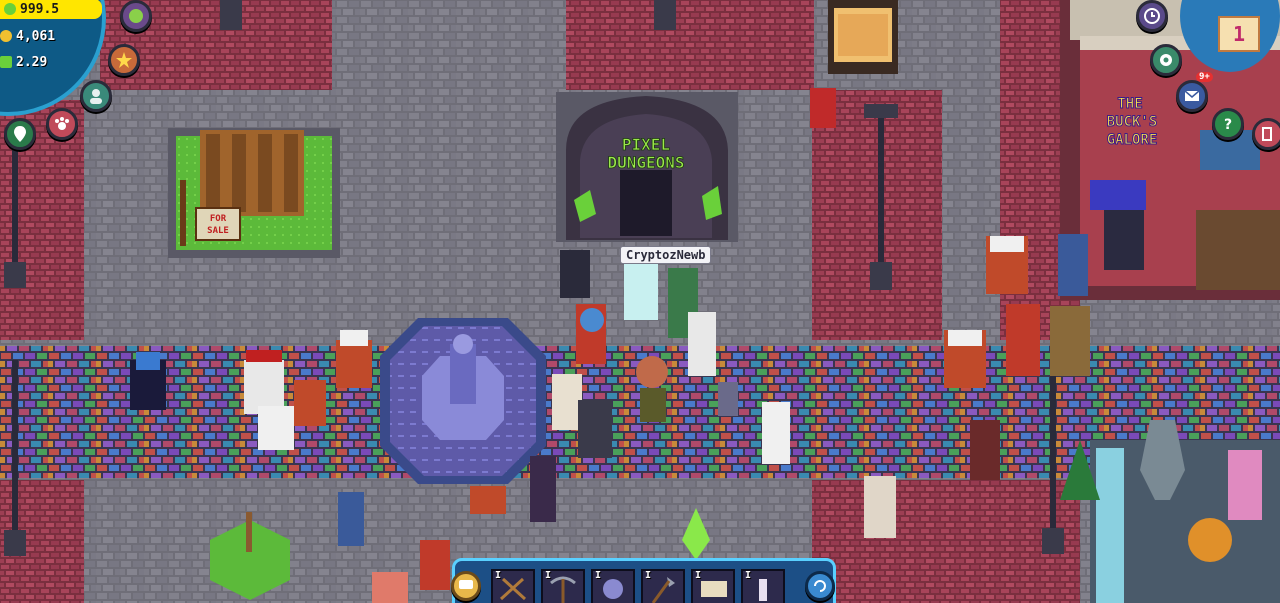  Describe the element at coordinates (1129, 104) in the screenshot. I see `shop-sign-line1: THE` at that location.